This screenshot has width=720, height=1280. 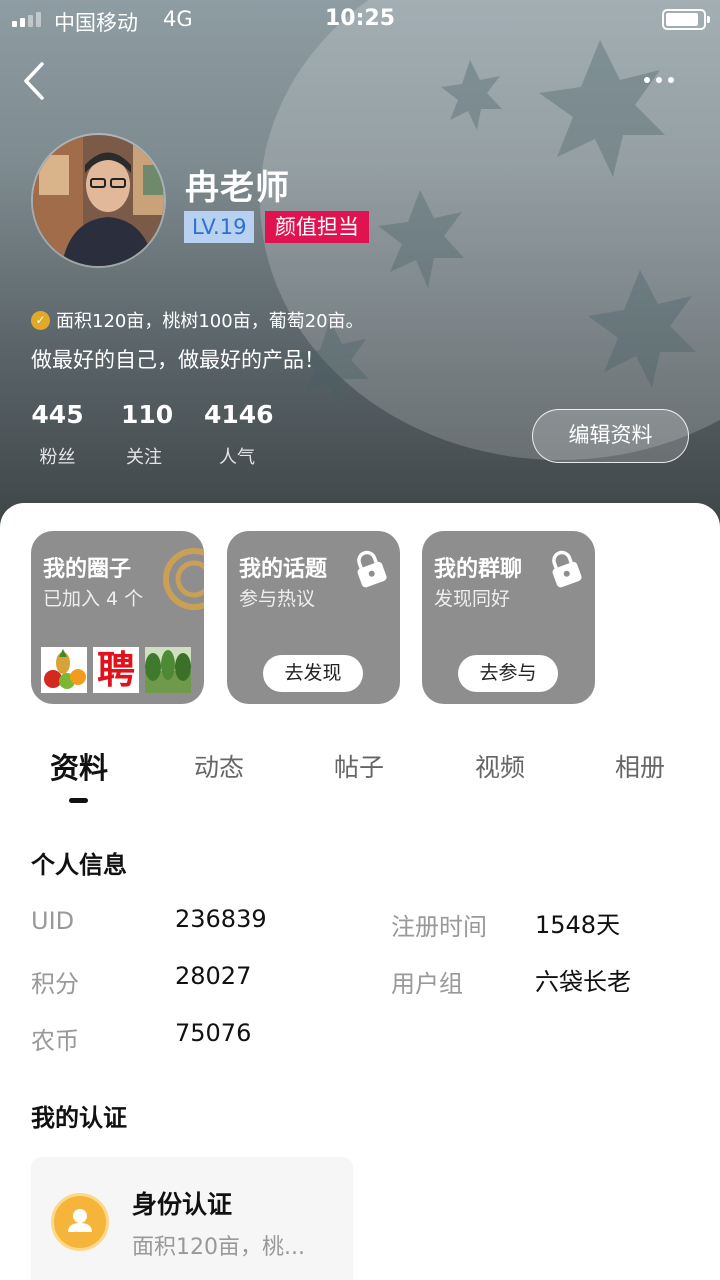 I want to click on certification-title: 我的认证, so click(x=79, y=1118).